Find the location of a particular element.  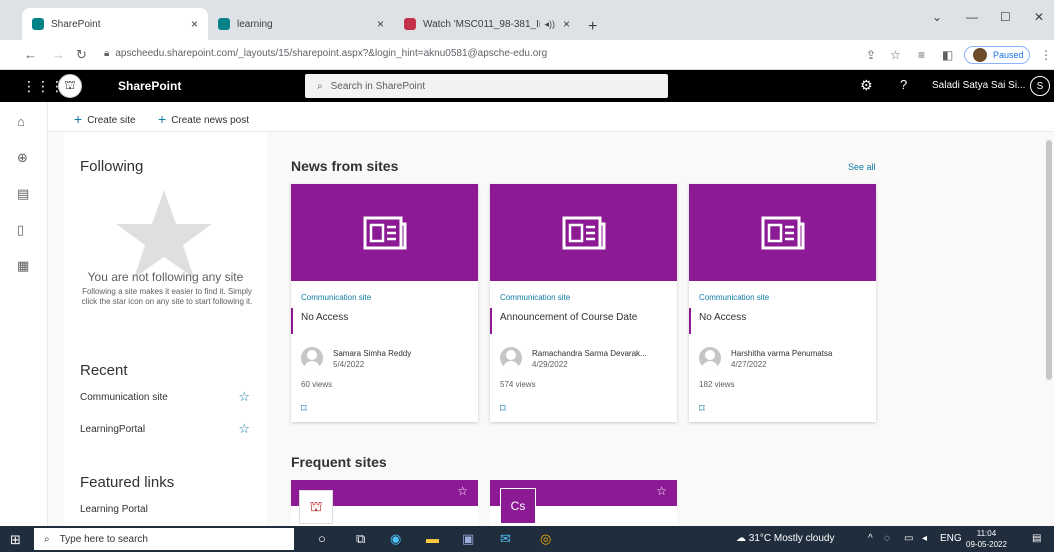

recent-item: LearningPortal ☆ is located at coordinates (165, 429).